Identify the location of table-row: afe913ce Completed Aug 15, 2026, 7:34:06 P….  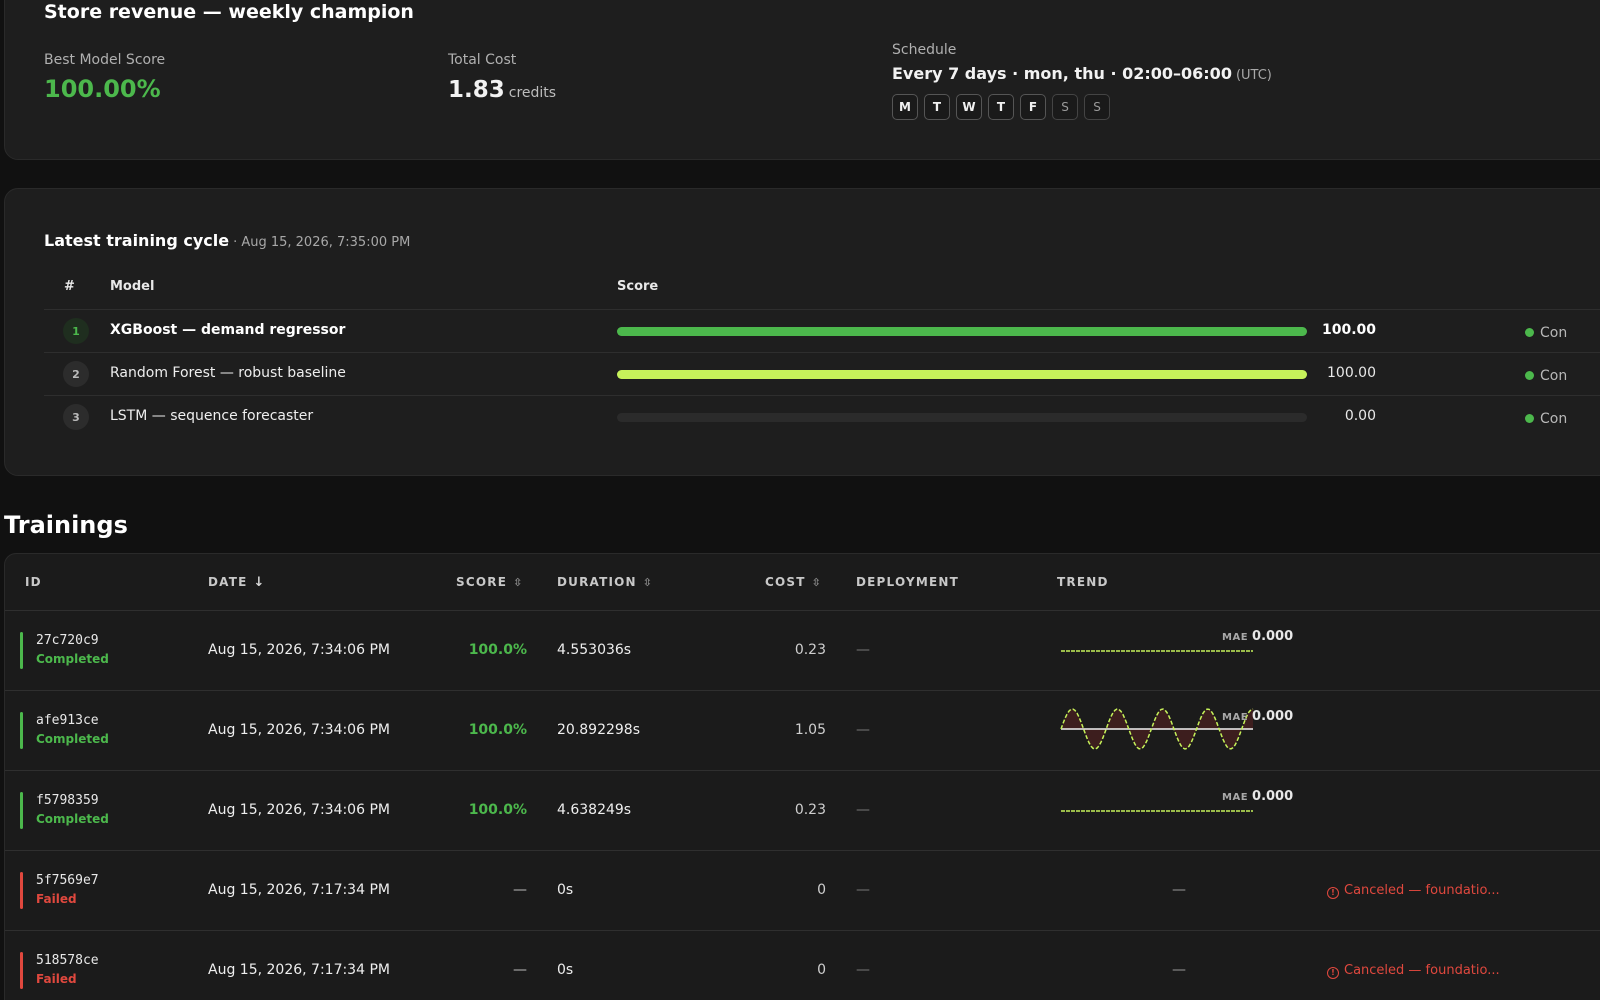
(802, 730).